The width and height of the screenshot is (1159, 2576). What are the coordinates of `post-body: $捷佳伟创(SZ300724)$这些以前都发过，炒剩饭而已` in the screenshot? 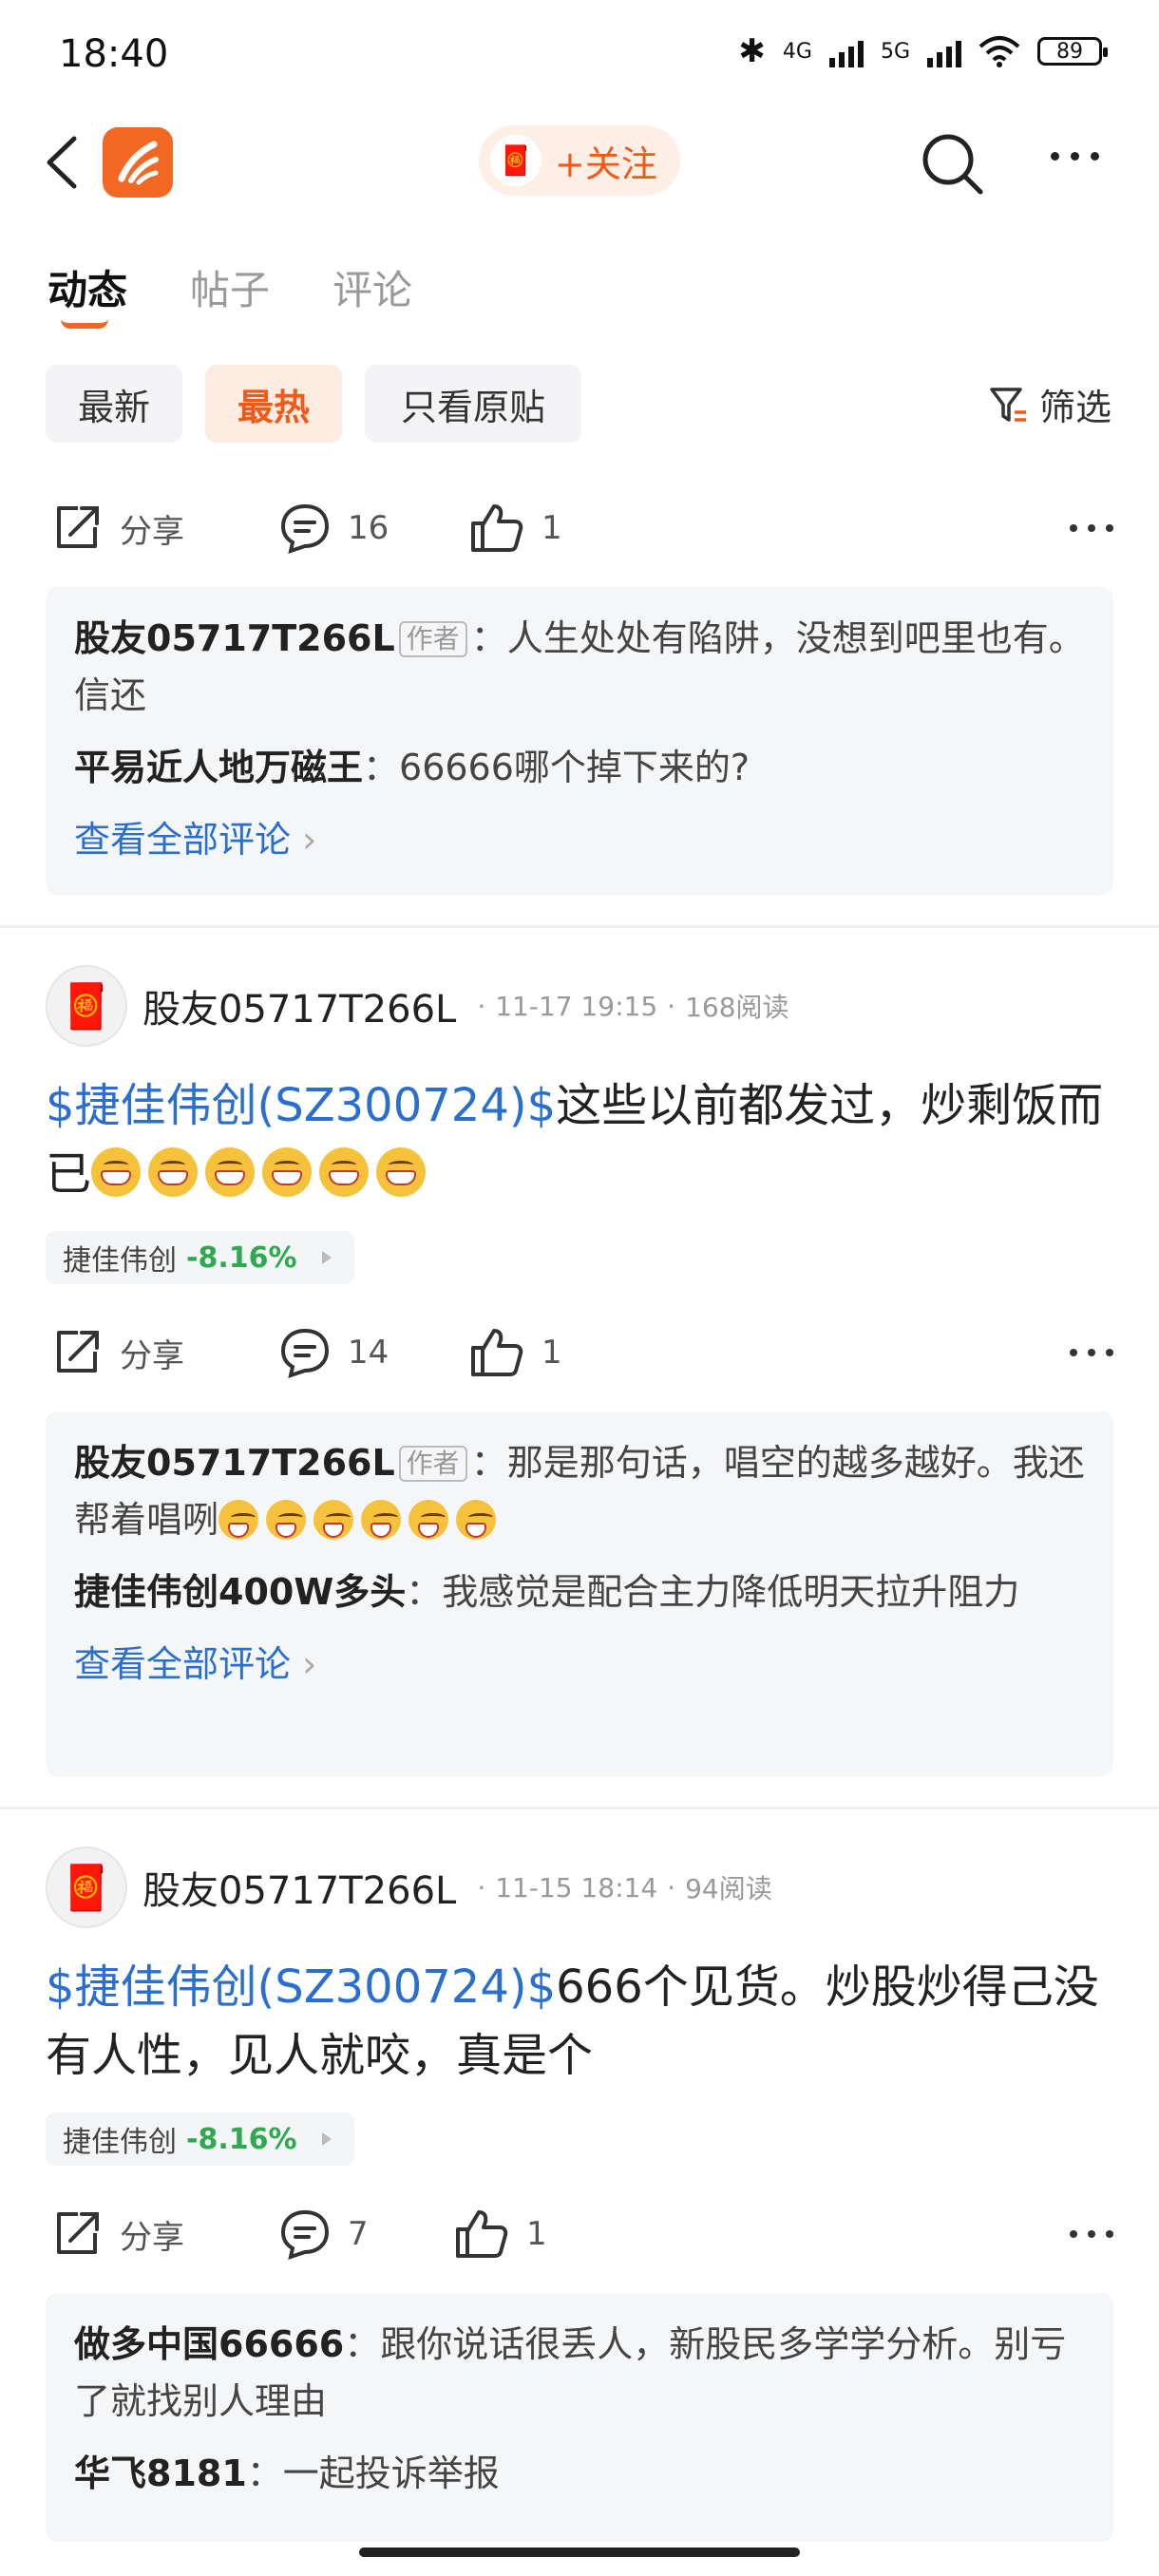 It's located at (582, 1139).